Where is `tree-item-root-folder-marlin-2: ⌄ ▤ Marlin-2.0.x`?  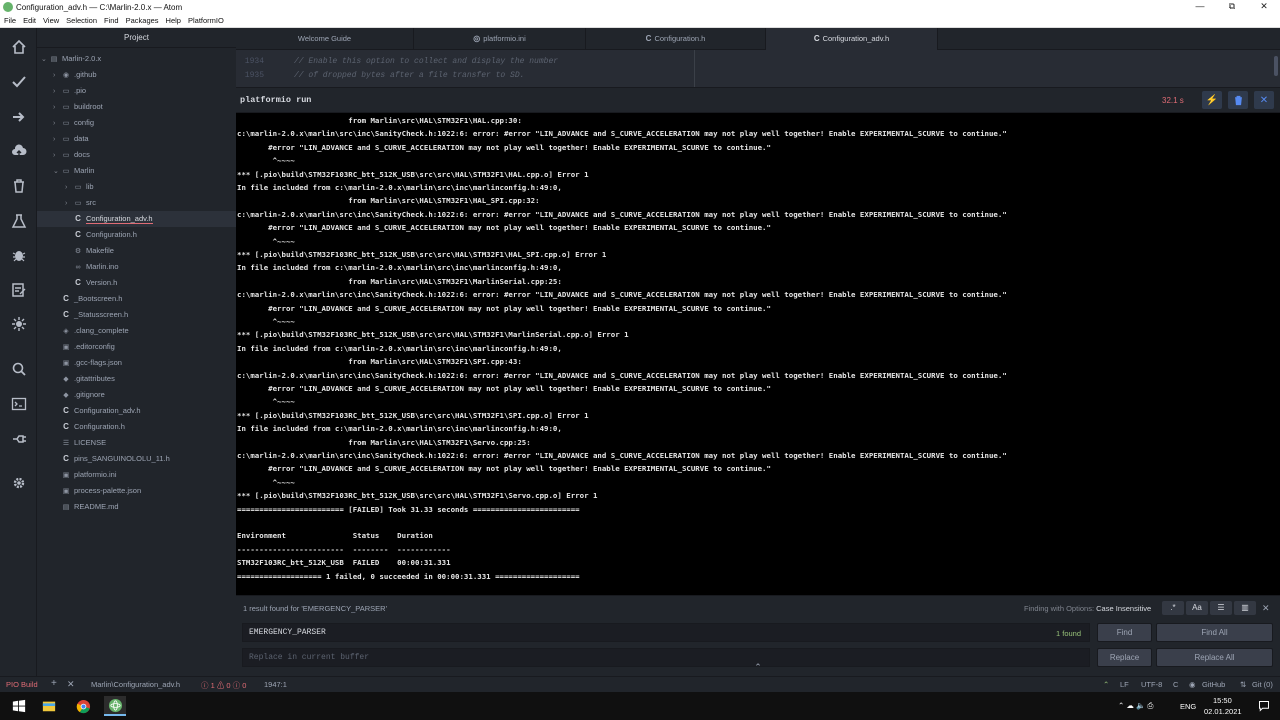 tree-item-root-folder-marlin-2: ⌄ ▤ Marlin-2.0.x is located at coordinates (136, 59).